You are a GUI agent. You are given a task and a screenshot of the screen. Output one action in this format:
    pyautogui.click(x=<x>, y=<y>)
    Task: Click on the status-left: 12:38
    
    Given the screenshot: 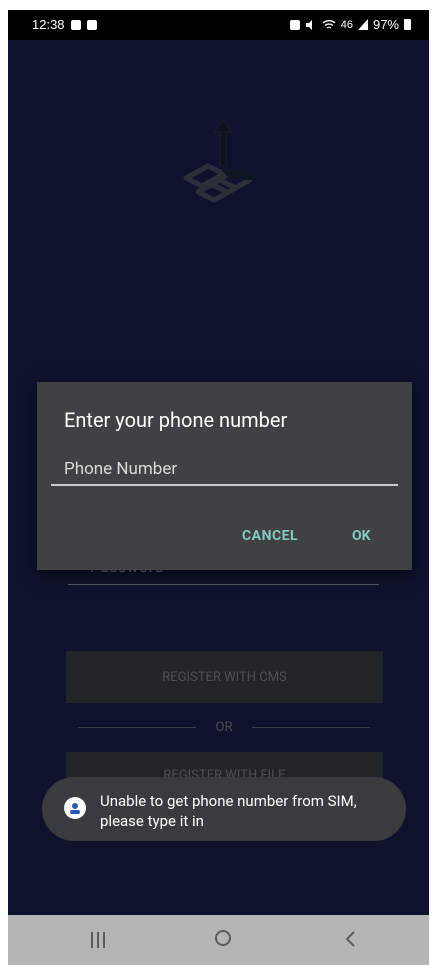 What is the action you would take?
    pyautogui.click(x=64, y=24)
    